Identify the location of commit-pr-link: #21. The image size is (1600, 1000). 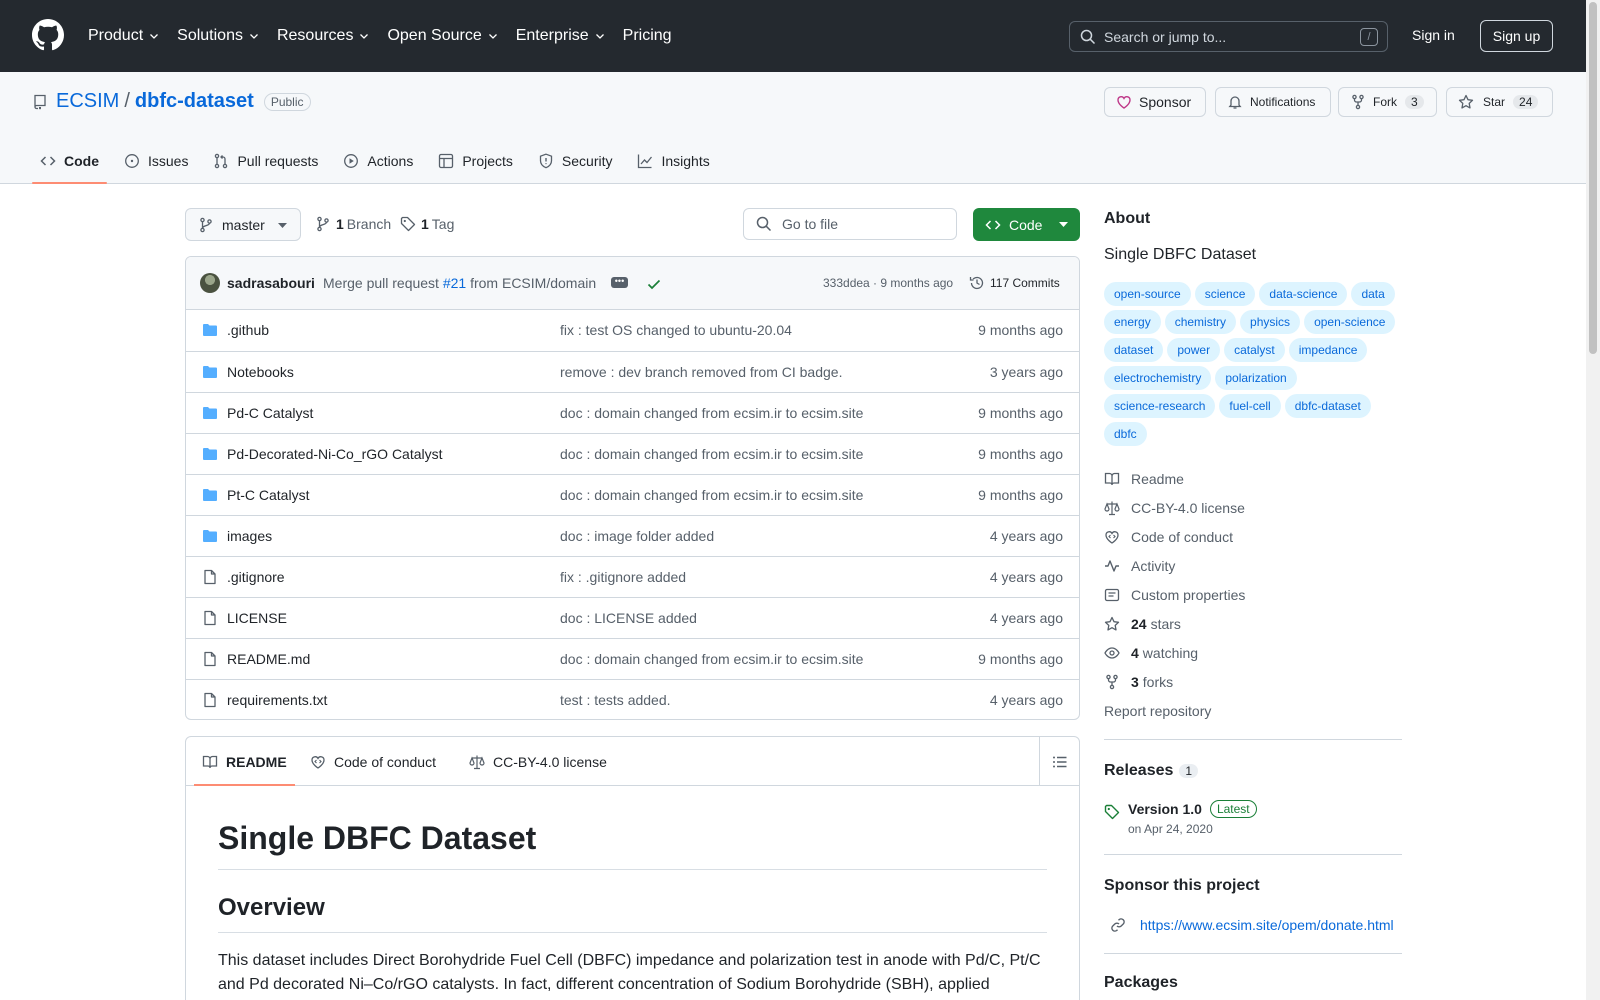
(454, 283).